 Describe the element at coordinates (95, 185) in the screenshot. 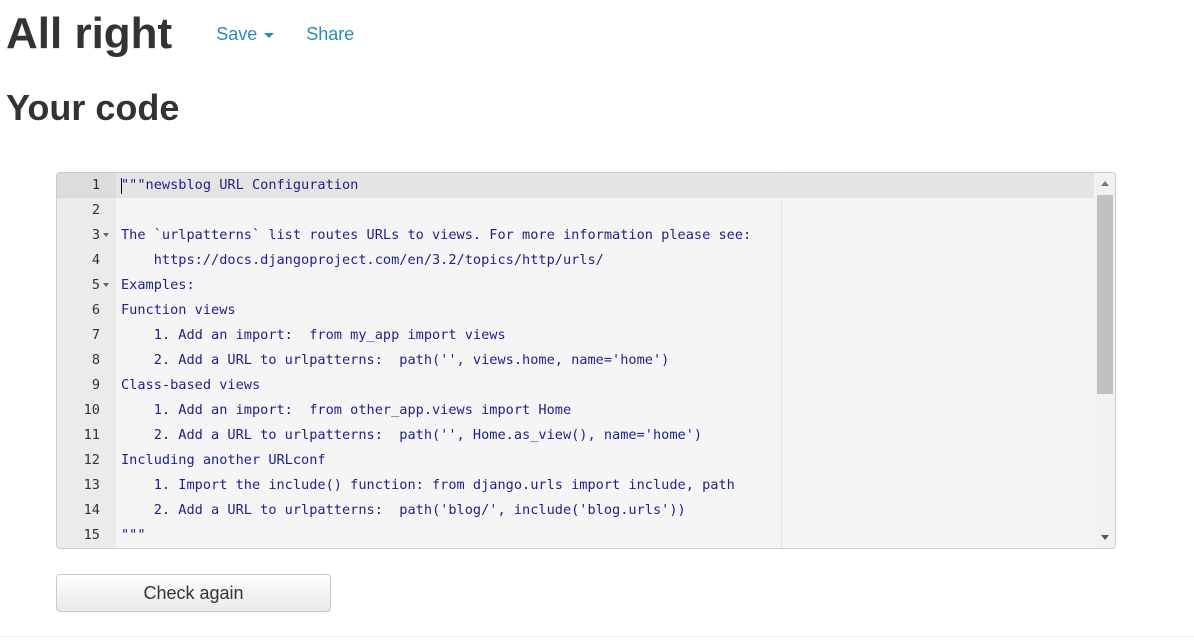

I see `line-number: 1` at that location.